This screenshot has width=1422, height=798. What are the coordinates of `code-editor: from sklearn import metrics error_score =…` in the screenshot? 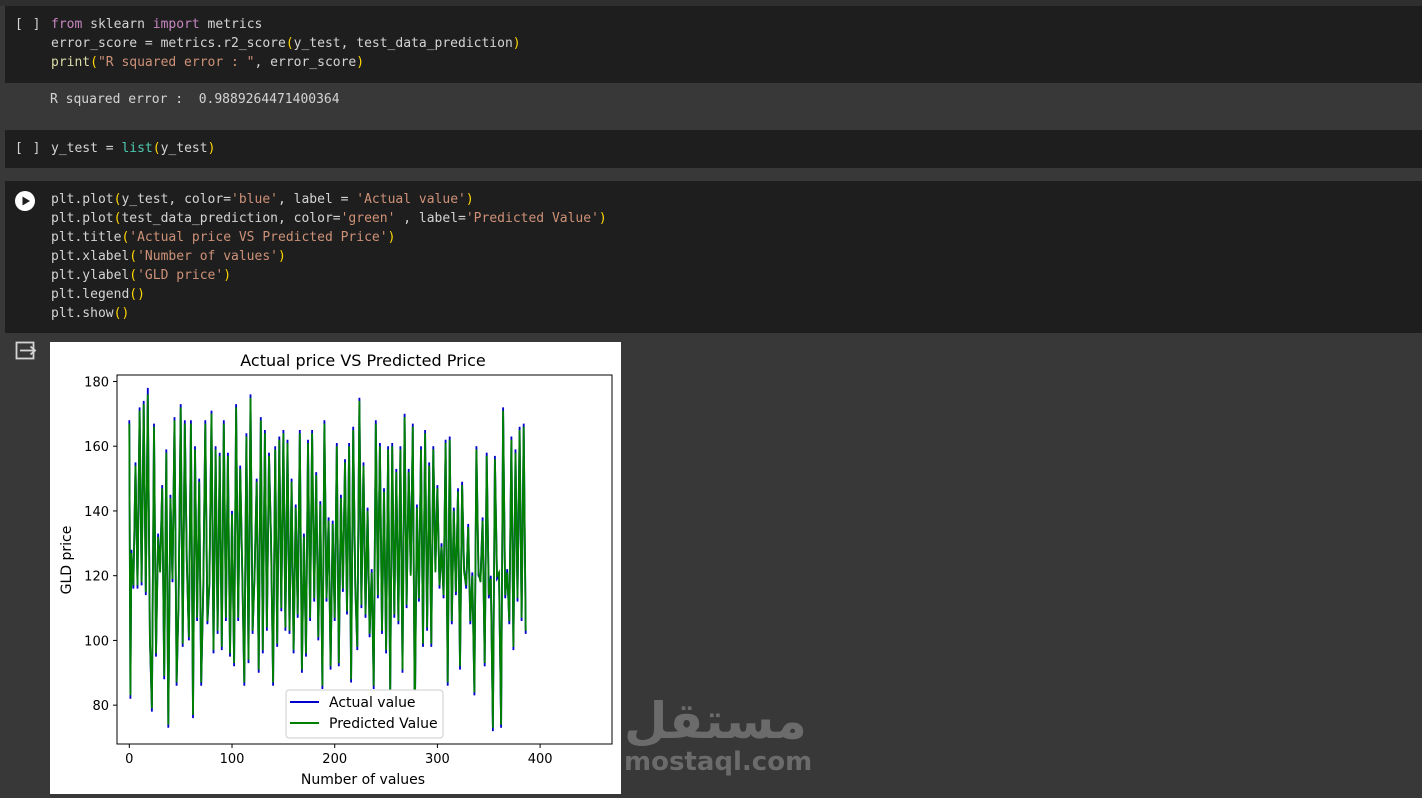 It's located at (286, 43).